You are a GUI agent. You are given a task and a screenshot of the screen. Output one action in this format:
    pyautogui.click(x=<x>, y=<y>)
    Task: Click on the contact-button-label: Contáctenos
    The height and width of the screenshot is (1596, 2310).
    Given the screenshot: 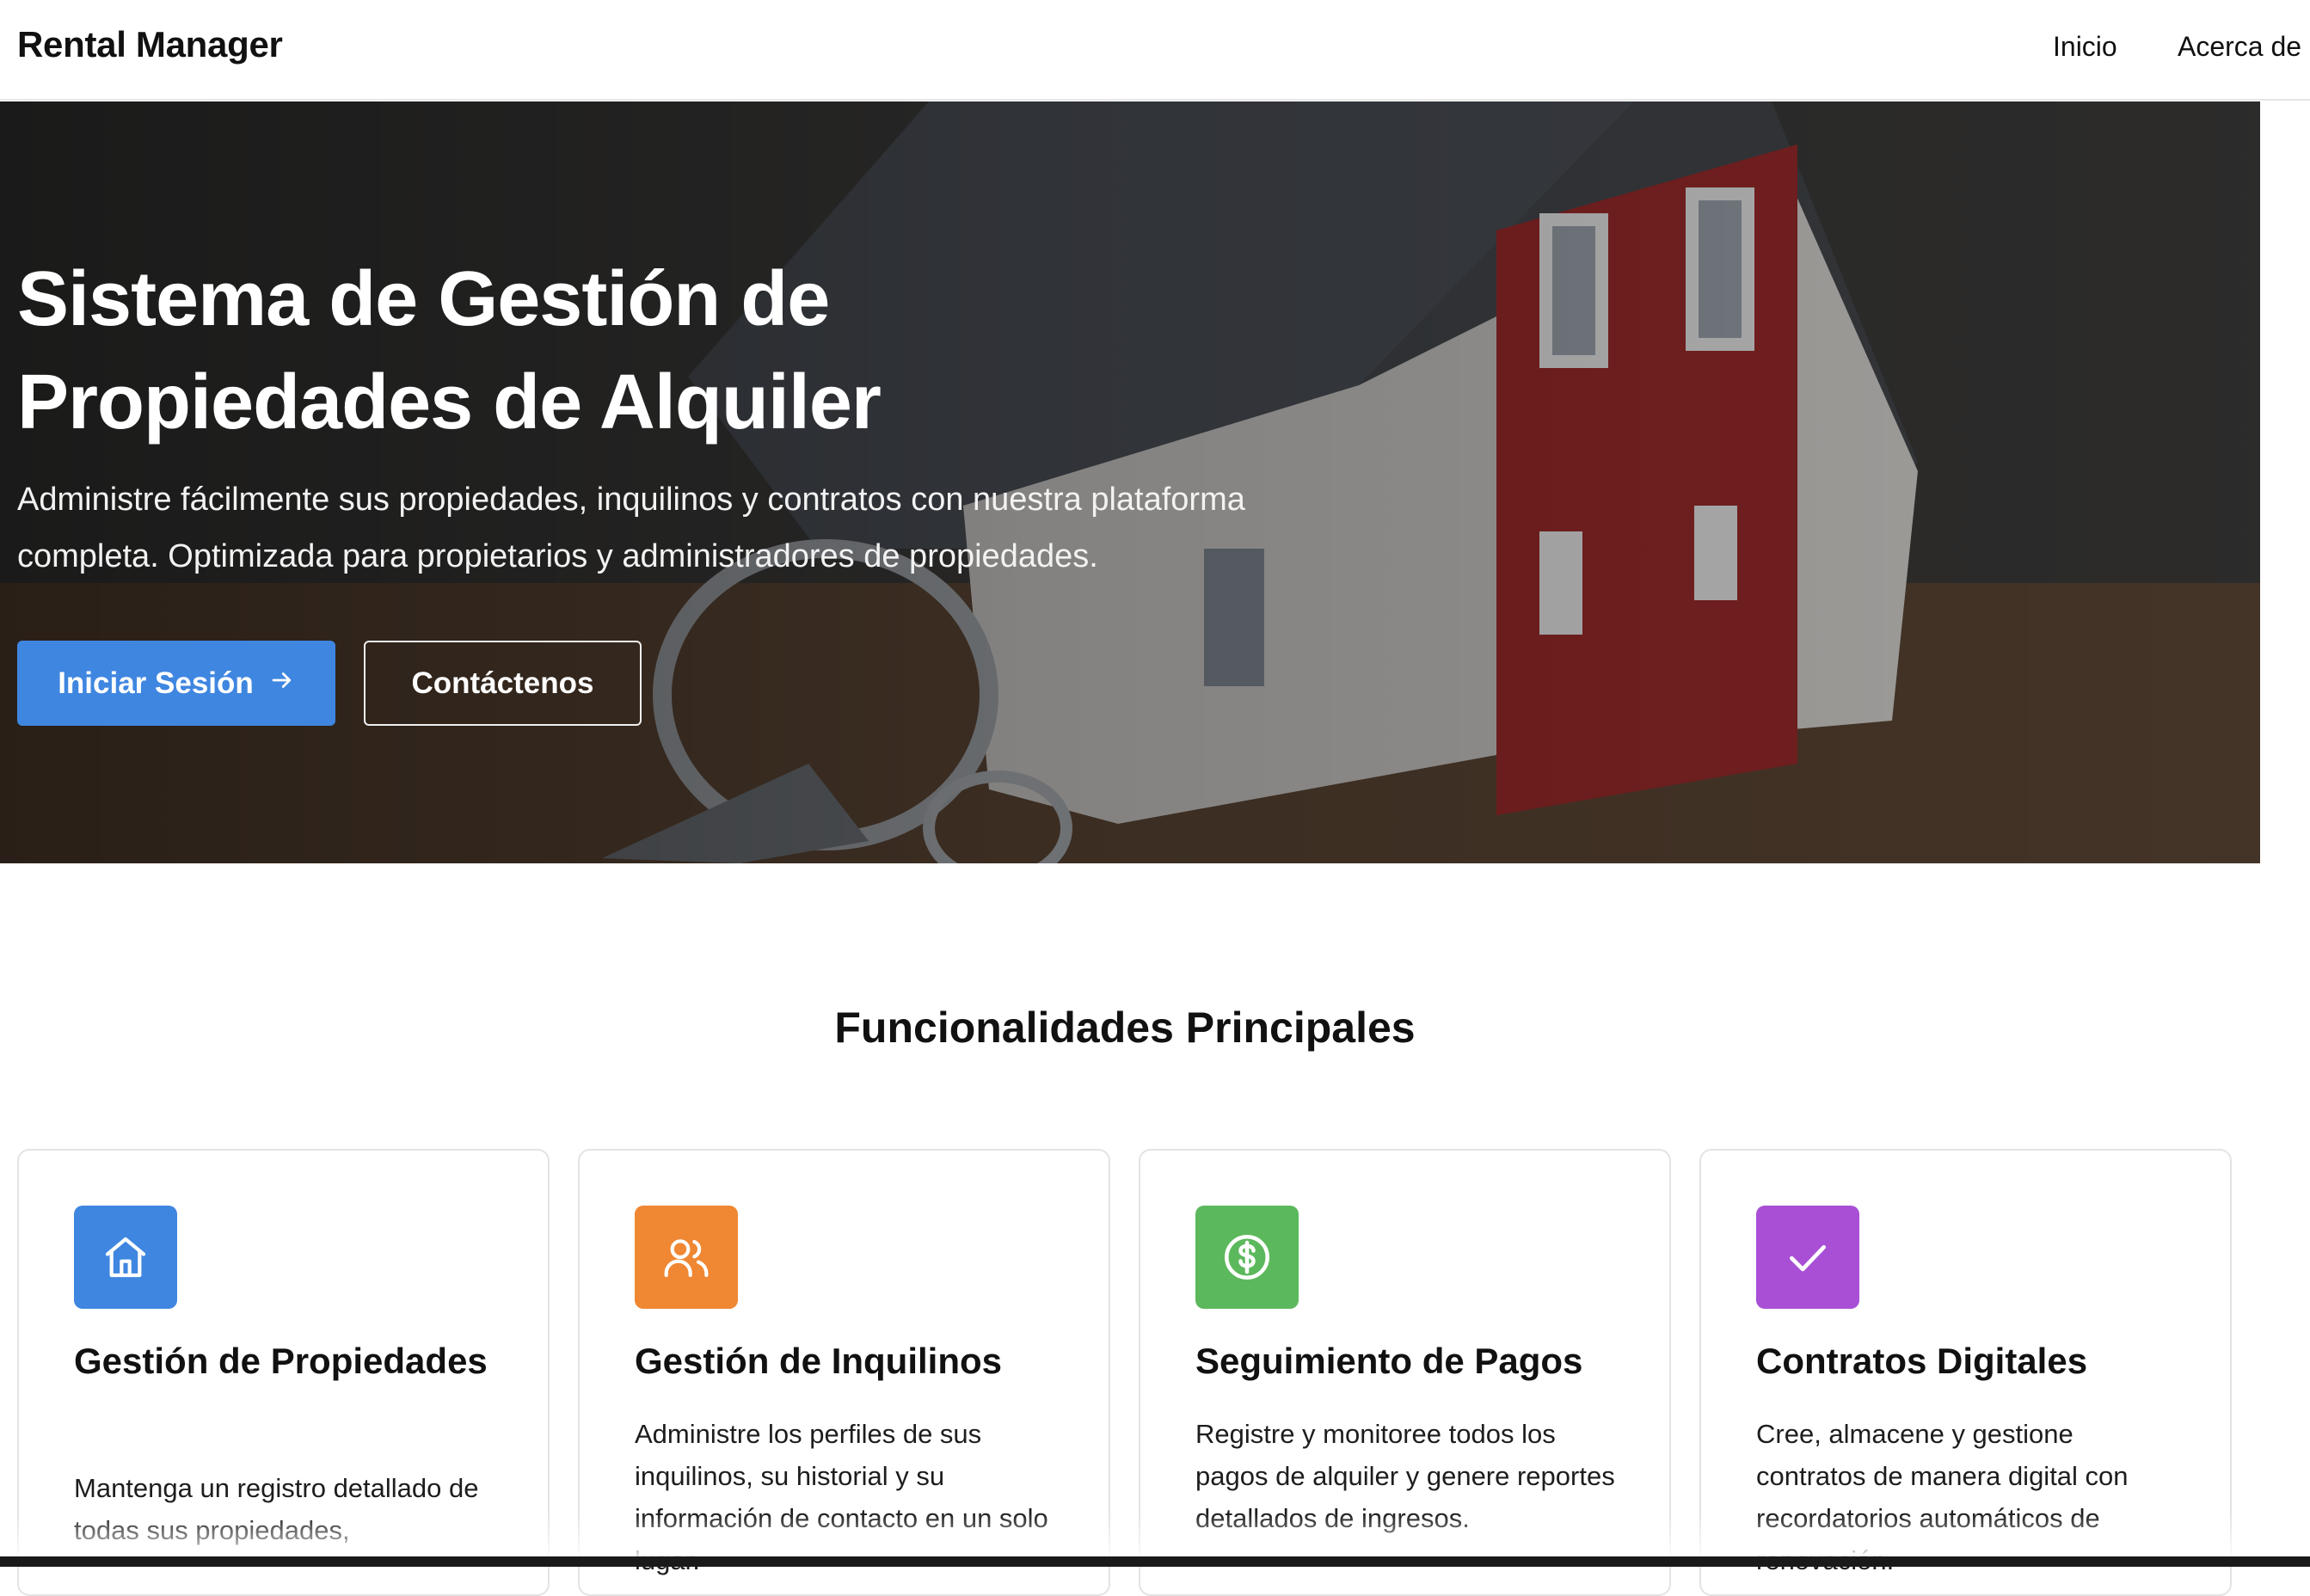 What is the action you would take?
    pyautogui.click(x=502, y=683)
    